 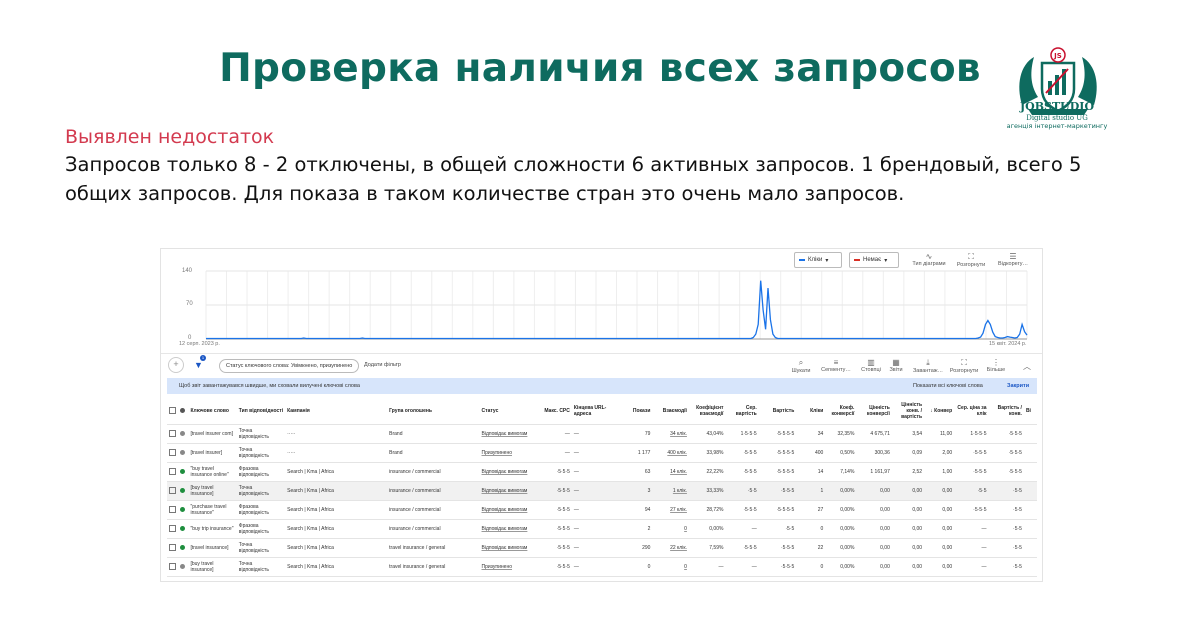 I want to click on column-header: Група оголошень, so click(x=433, y=411).